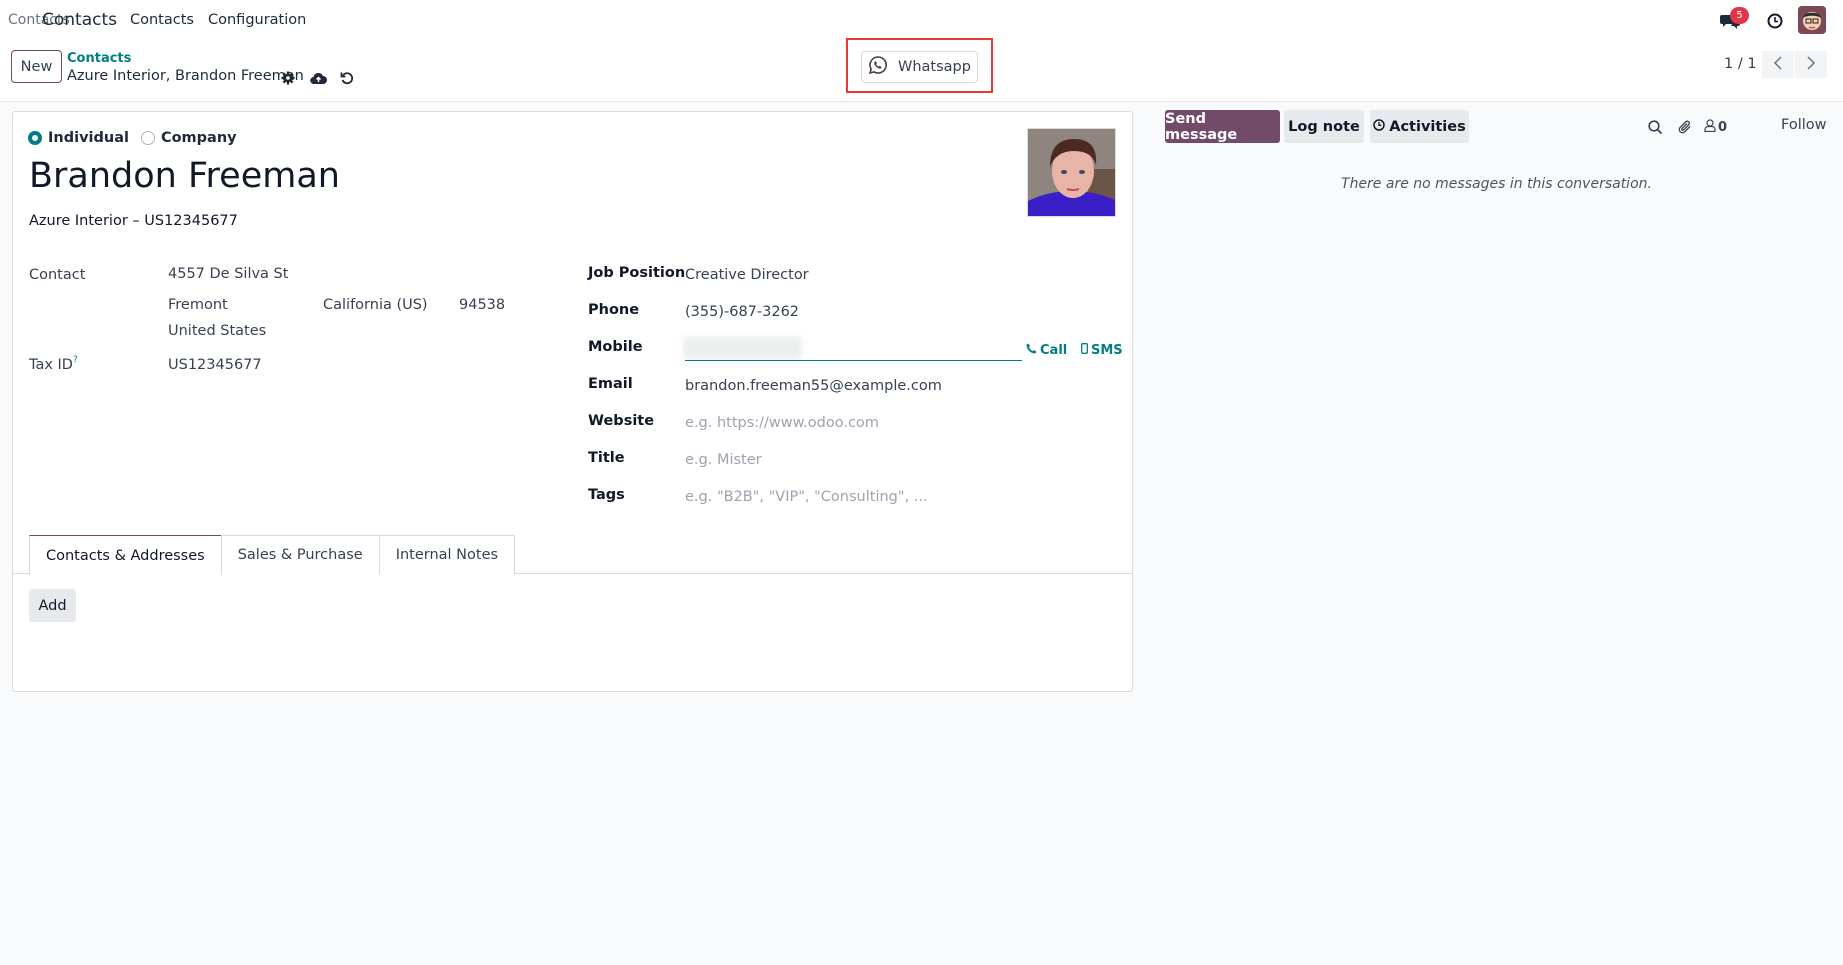 This screenshot has height=965, width=1843. Describe the element at coordinates (125, 555) in the screenshot. I see `tab-contacts-addresses: Contacts & Addresses` at that location.